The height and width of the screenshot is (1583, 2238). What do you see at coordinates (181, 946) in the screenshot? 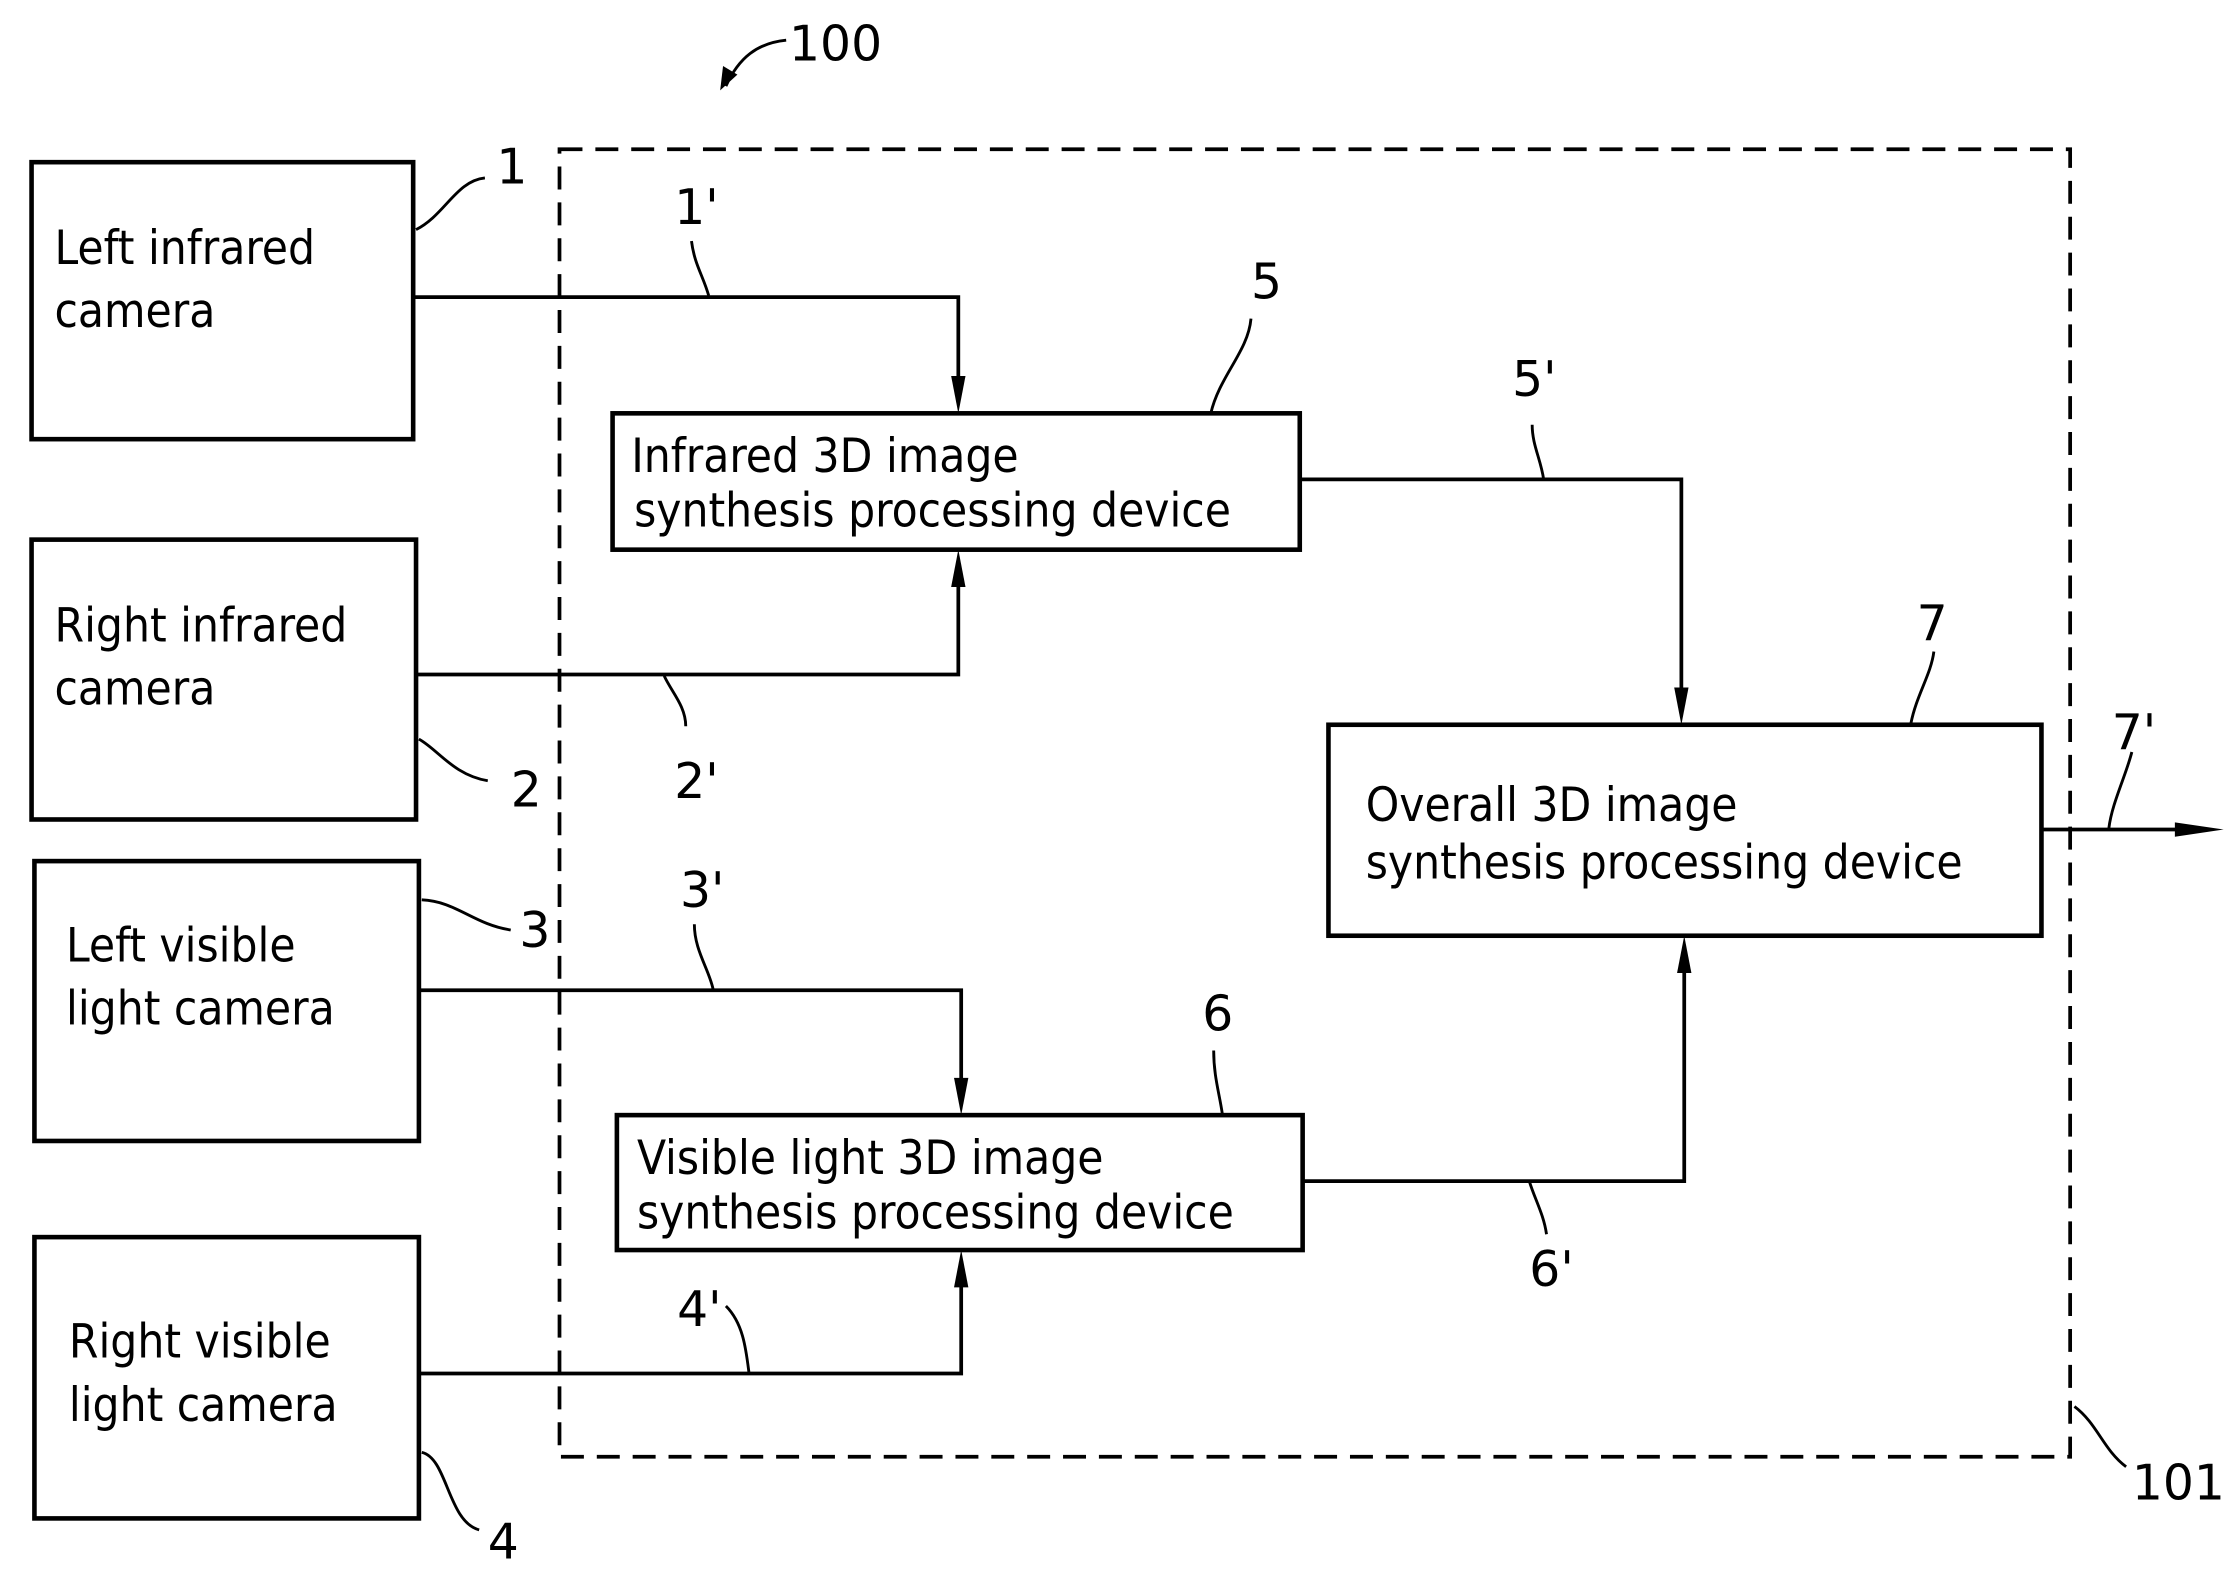
I see `left-visible-light-camera-label-line1: Left visible` at bounding box center [181, 946].